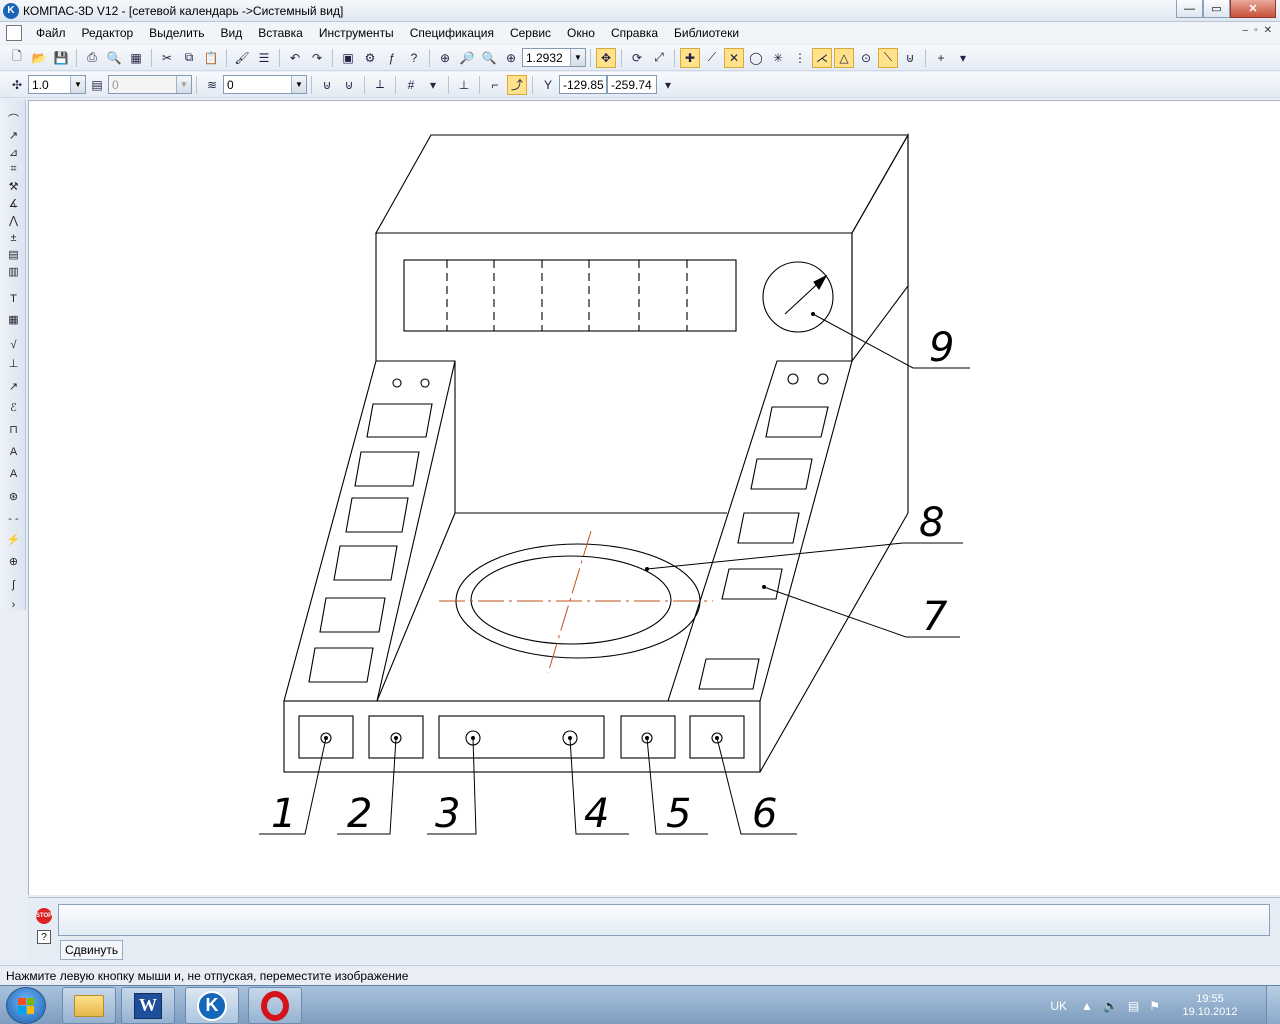  What do you see at coordinates (61, 58) in the screenshot?
I see `save-icon: 💾` at bounding box center [61, 58].